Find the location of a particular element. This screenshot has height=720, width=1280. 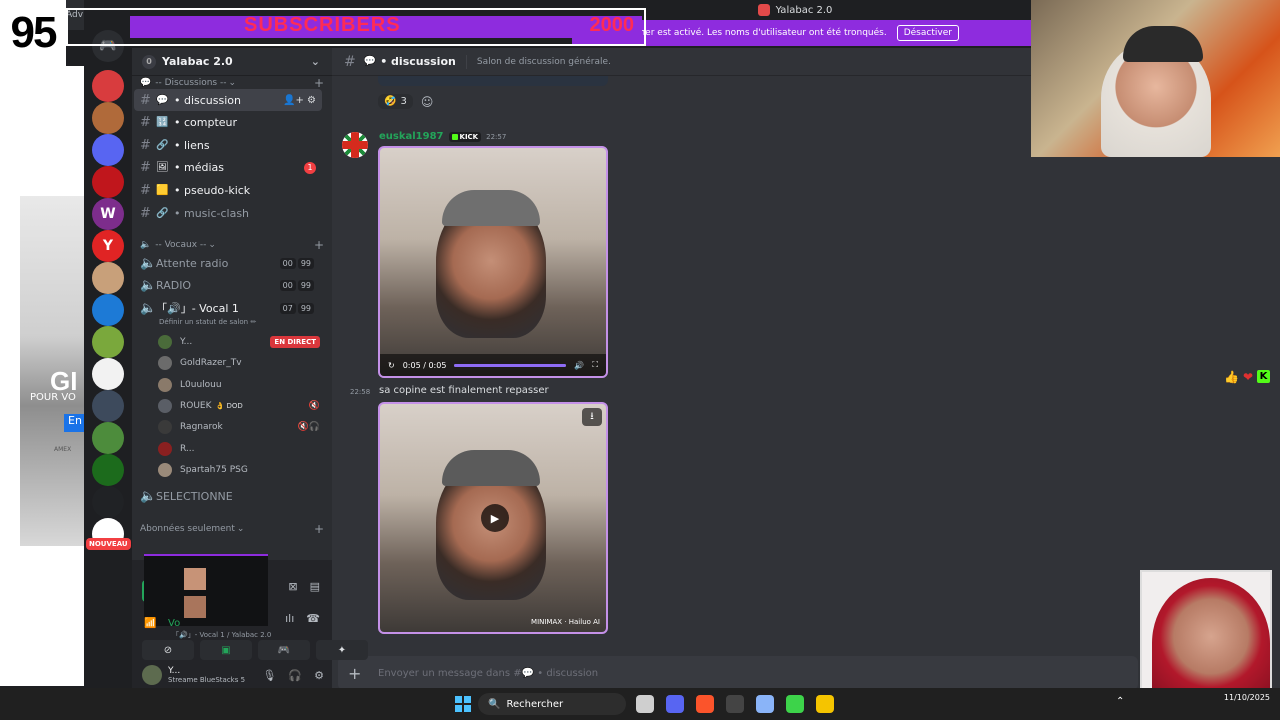

bluestacks-icon is located at coordinates (795, 704).